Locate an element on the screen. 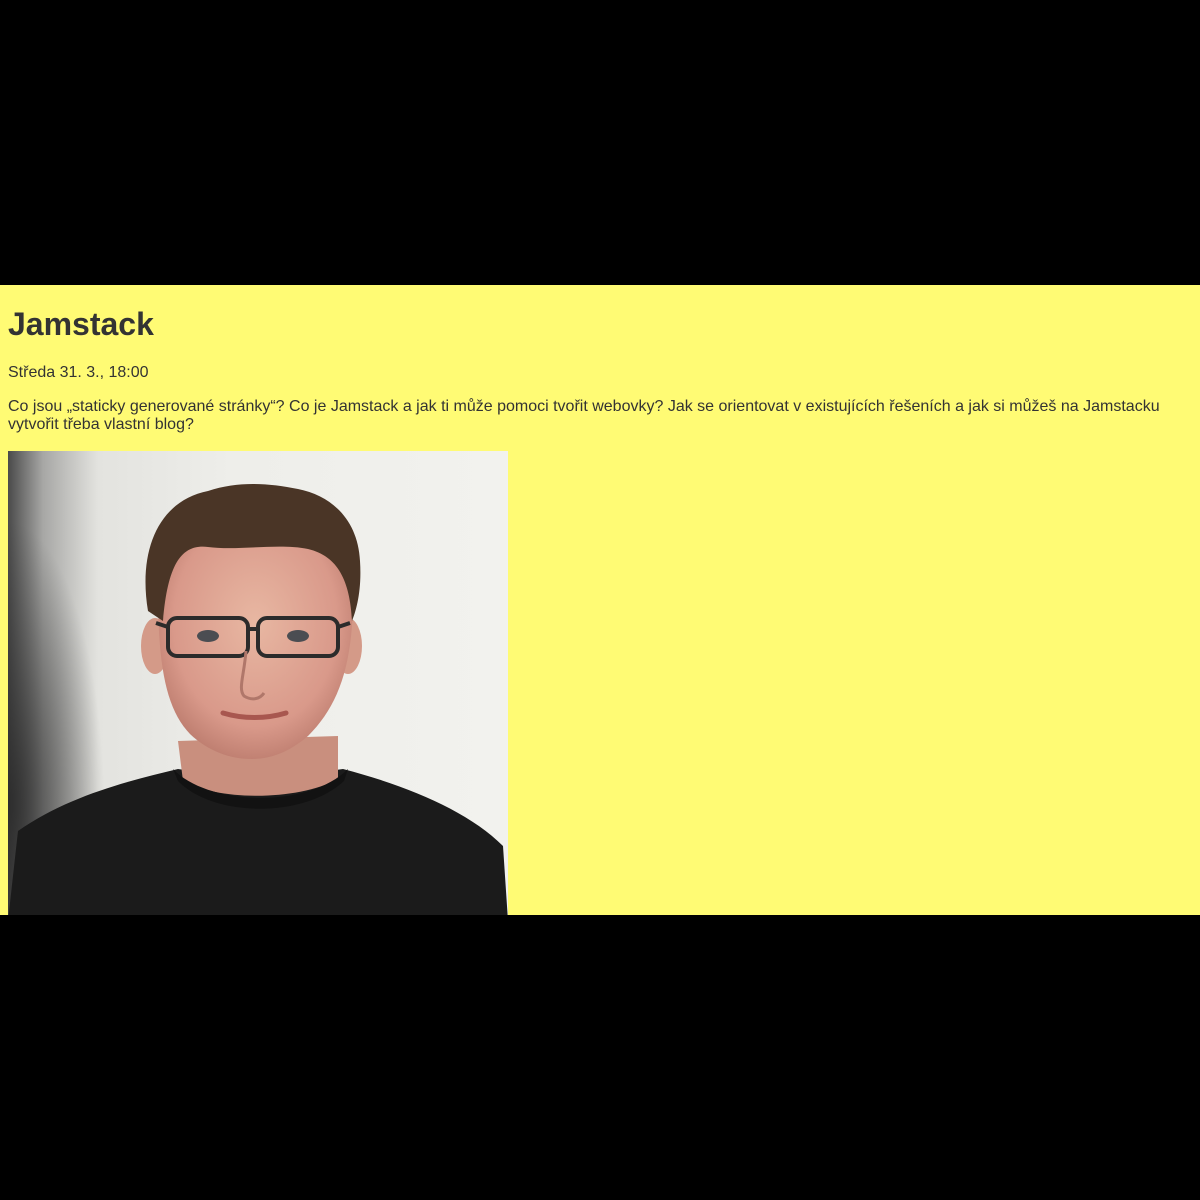 Image resolution: width=1200 pixels, height=1200 pixels. event-date: Středa 31. 3., 18:00 is located at coordinates (78, 372).